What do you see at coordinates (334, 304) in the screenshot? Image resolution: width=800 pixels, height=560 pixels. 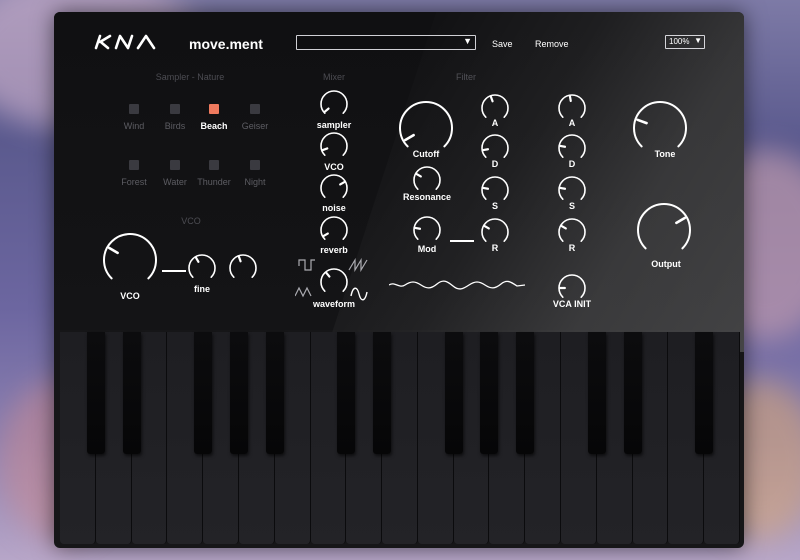 I see `waveform-label: waveform` at bounding box center [334, 304].